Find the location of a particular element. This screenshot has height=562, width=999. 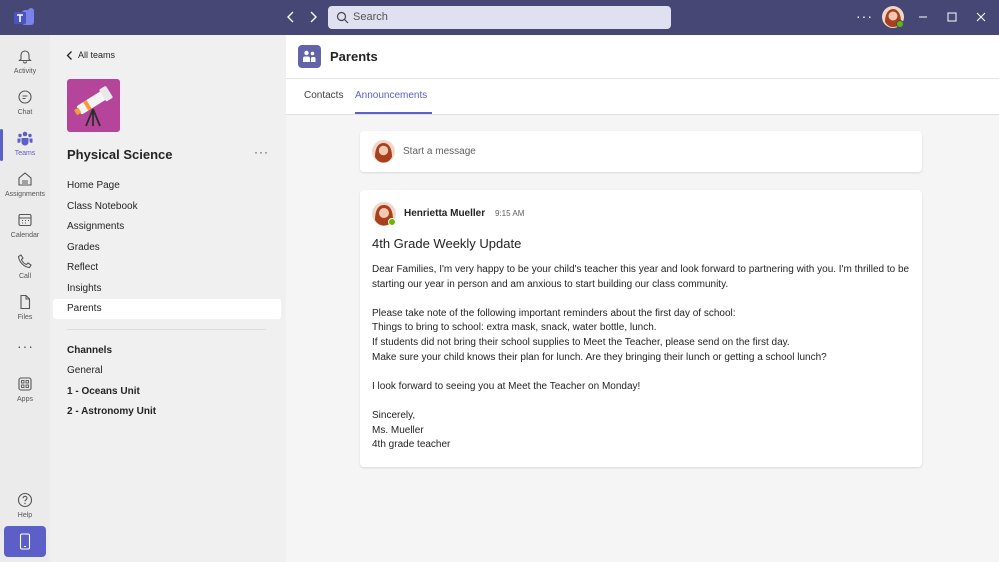

rail-label: Call is located at coordinates (25, 276).